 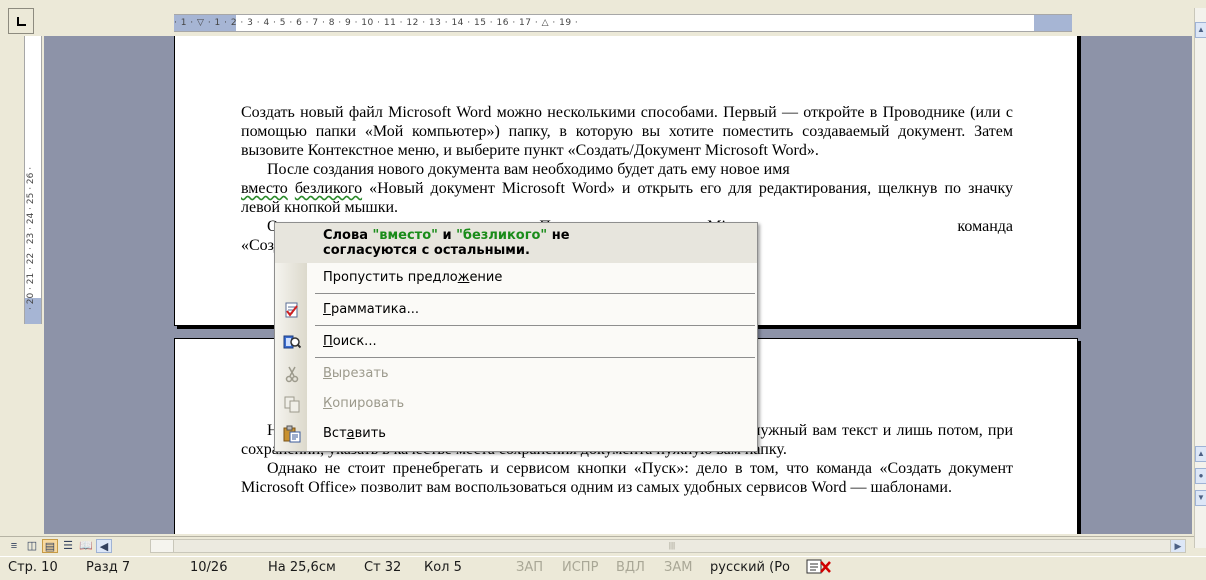 What do you see at coordinates (335, 433) in the screenshot?
I see `label-part: Вст` at bounding box center [335, 433].